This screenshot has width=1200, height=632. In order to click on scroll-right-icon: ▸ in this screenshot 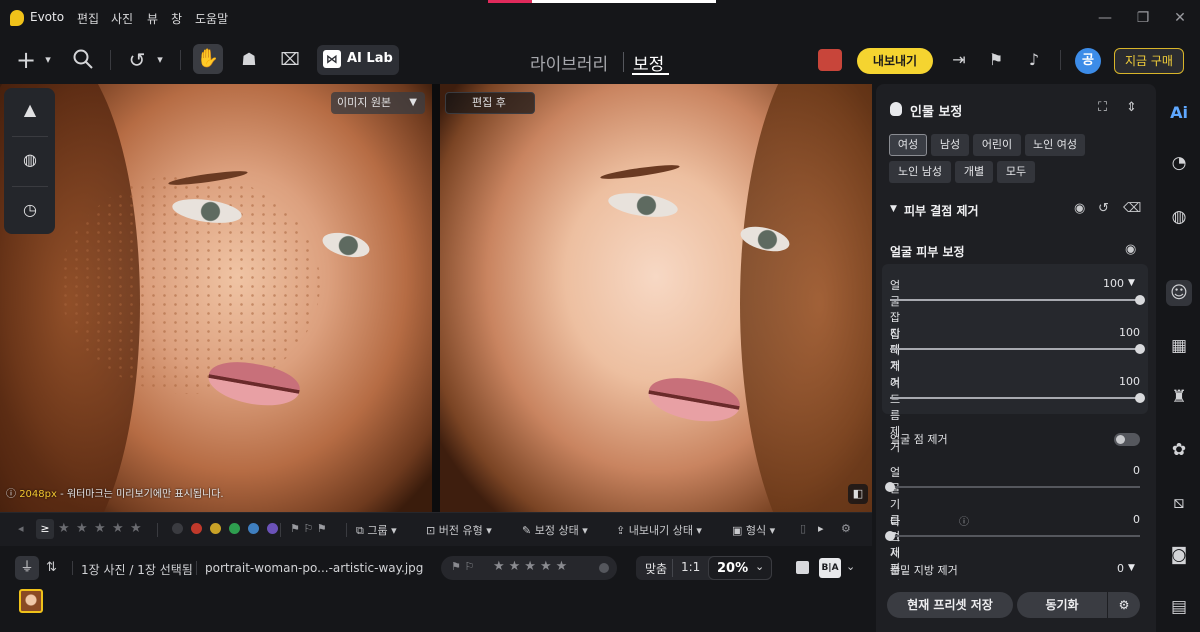, I will do `click(821, 528)`.